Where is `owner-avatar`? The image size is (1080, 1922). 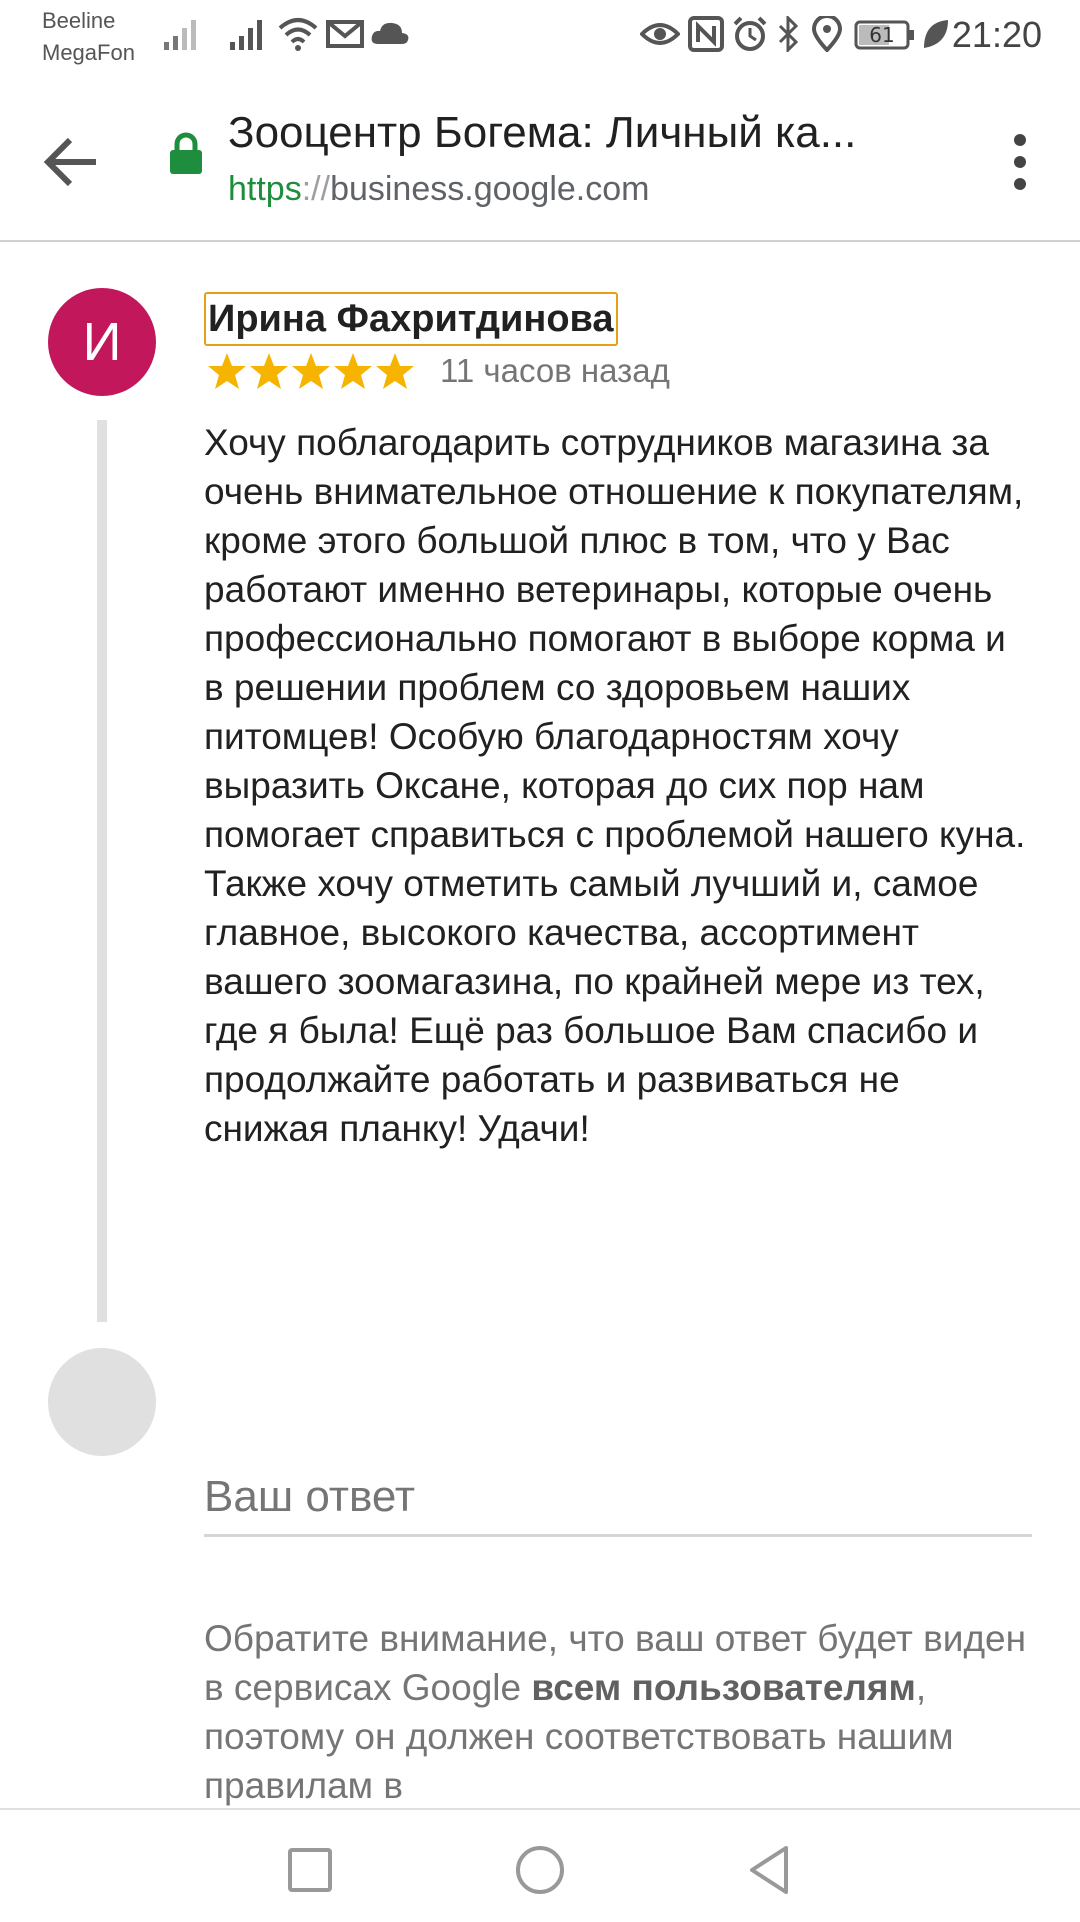
owner-avatar is located at coordinates (102, 1402).